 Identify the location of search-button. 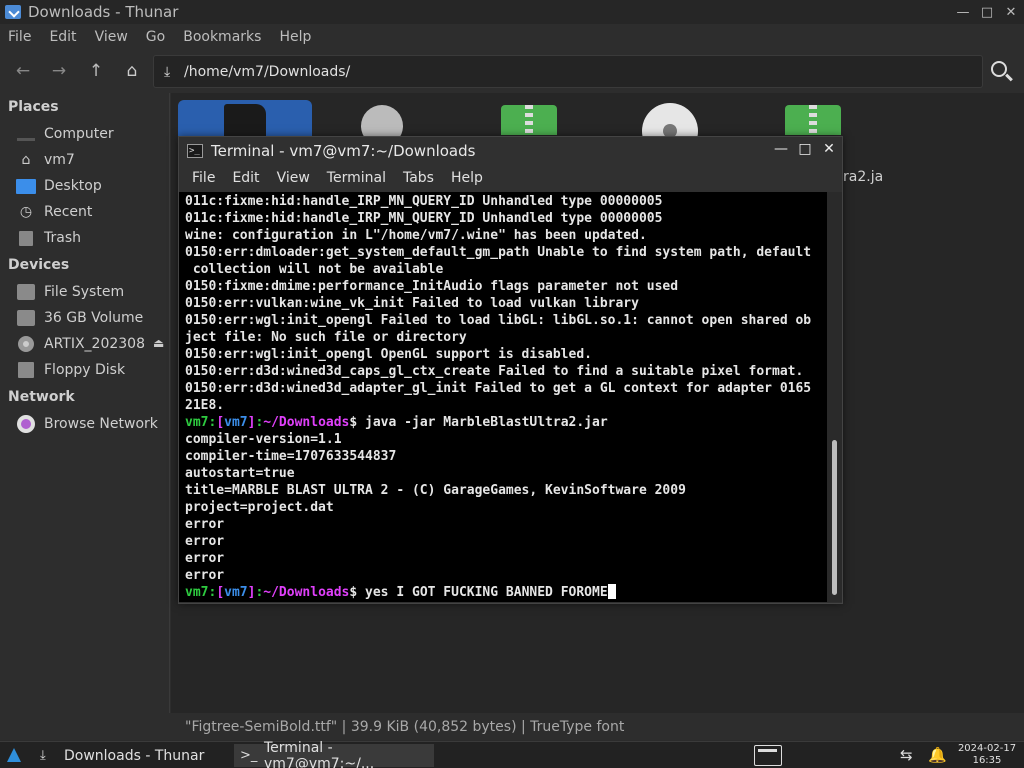
(1002, 72).